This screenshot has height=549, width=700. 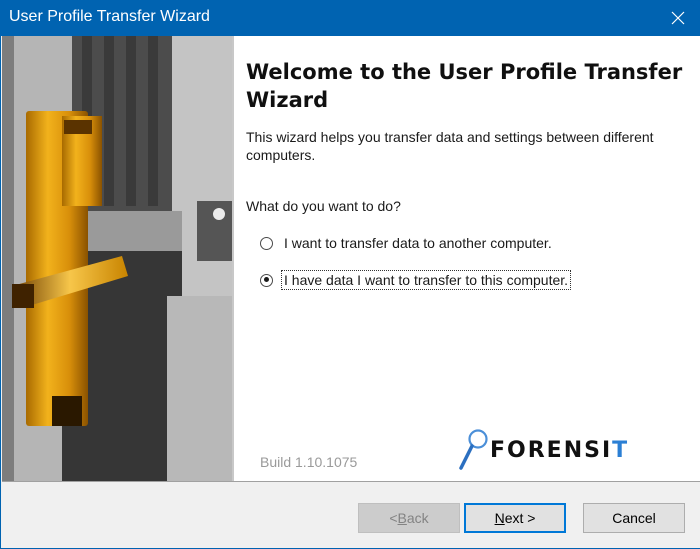 I want to click on back-mnemonic: B, so click(x=402, y=518).